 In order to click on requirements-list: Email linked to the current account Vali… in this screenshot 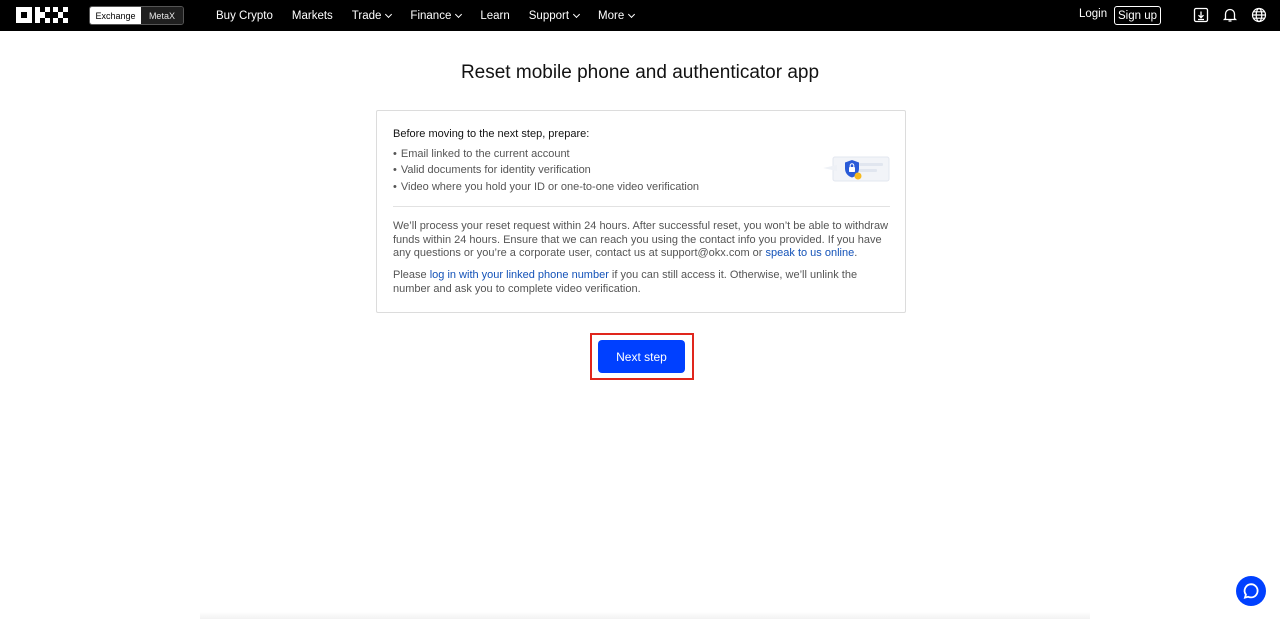, I will do `click(546, 170)`.